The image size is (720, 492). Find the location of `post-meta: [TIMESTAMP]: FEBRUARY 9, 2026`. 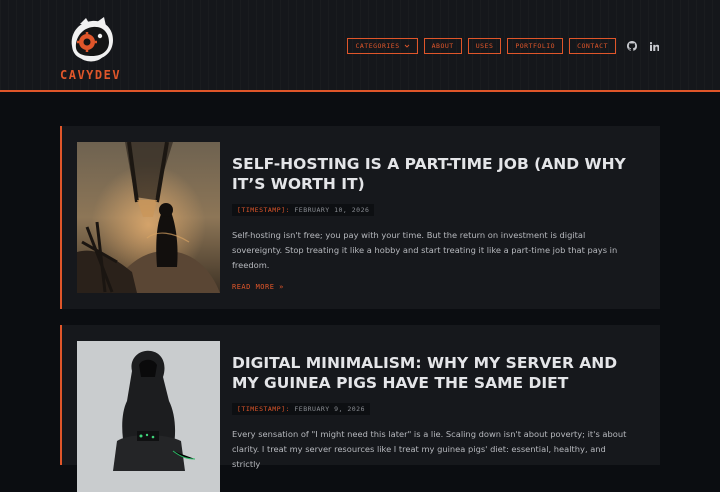

post-meta: [TIMESTAMP]: FEBRUARY 9, 2026 is located at coordinates (301, 409).